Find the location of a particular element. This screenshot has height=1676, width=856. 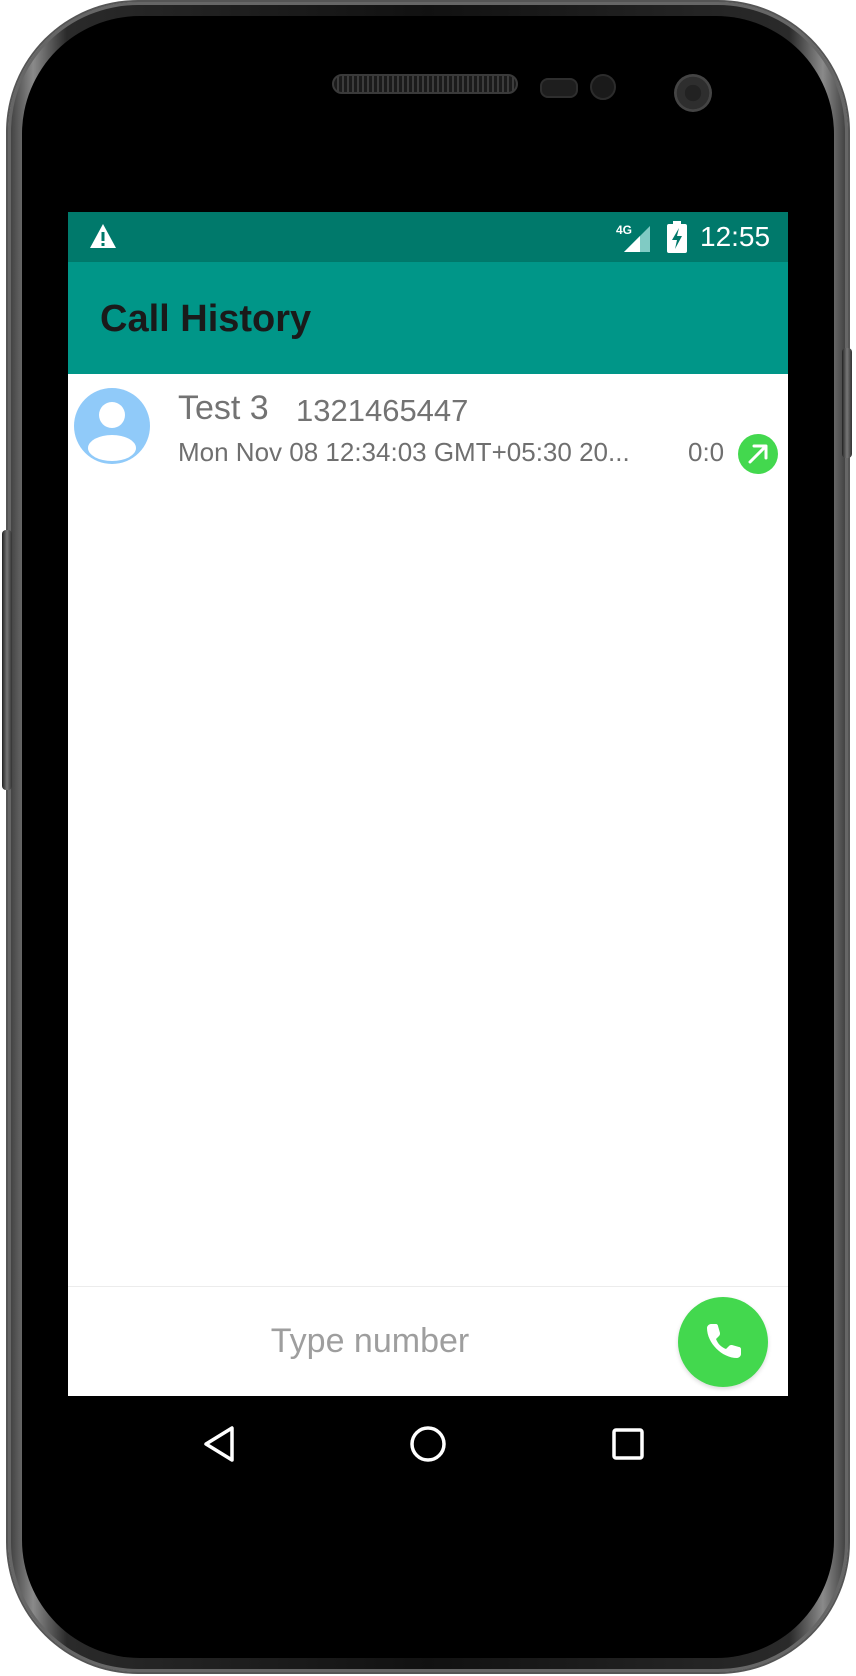

call-button is located at coordinates (723, 1342).